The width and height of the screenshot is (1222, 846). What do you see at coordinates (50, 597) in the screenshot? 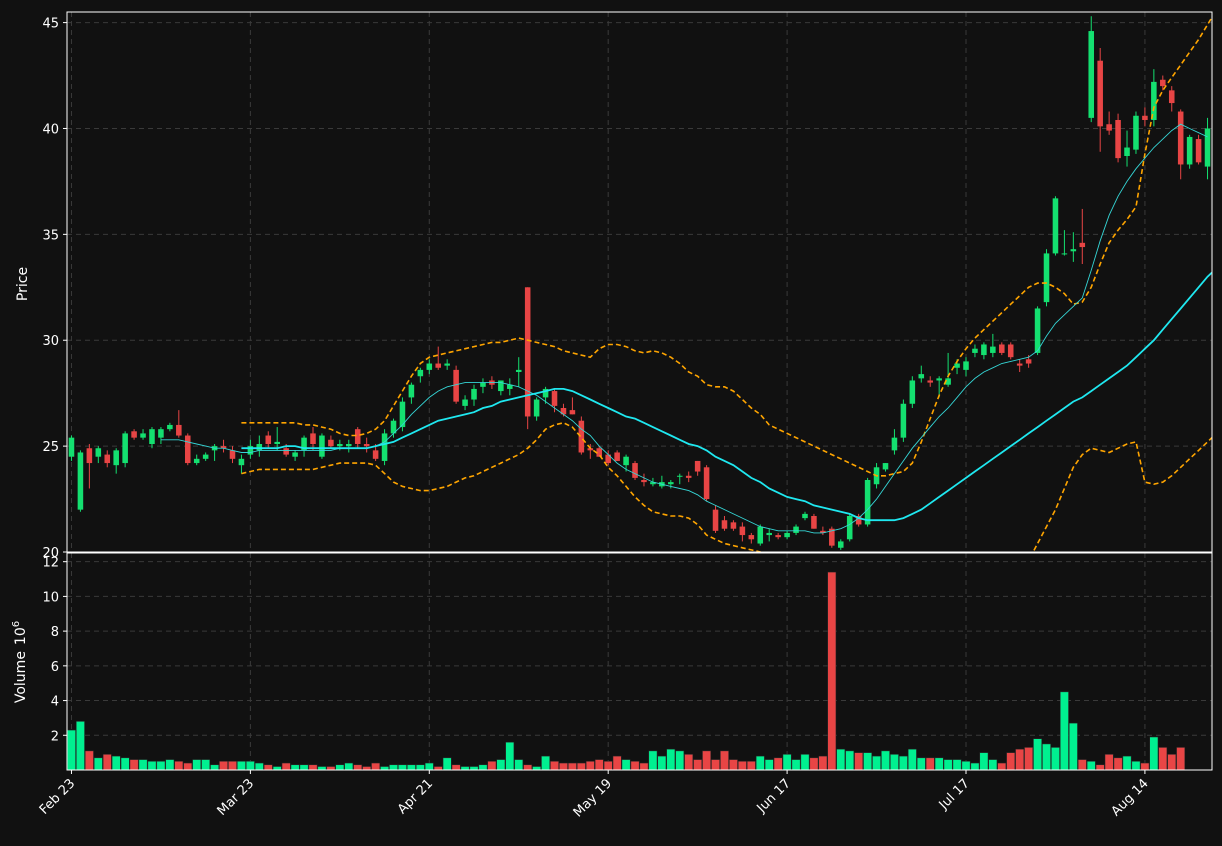
I see `volume-tick-label: 10` at bounding box center [50, 597].